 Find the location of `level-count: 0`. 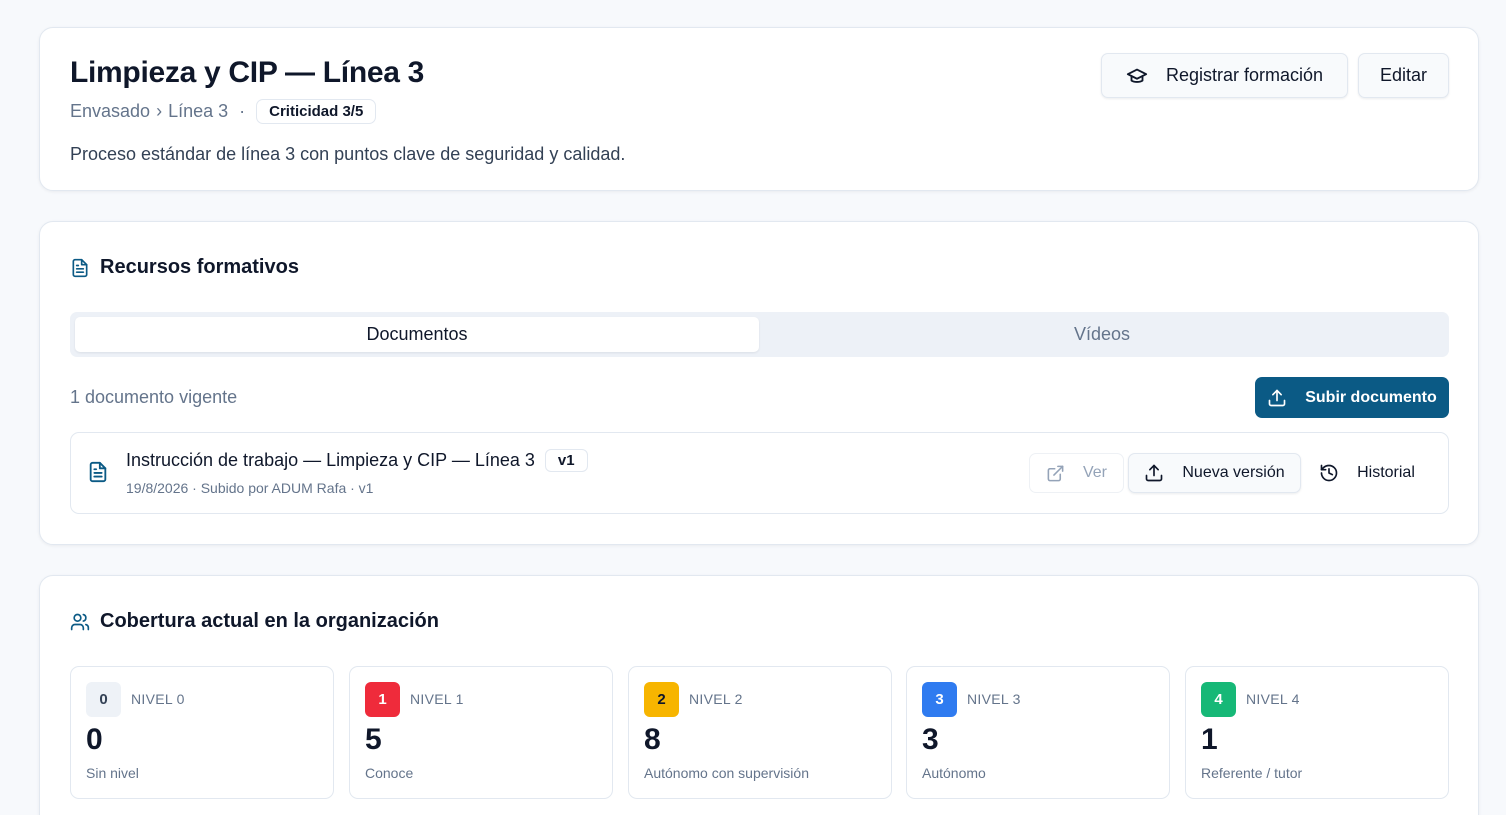

level-count: 0 is located at coordinates (94, 739).